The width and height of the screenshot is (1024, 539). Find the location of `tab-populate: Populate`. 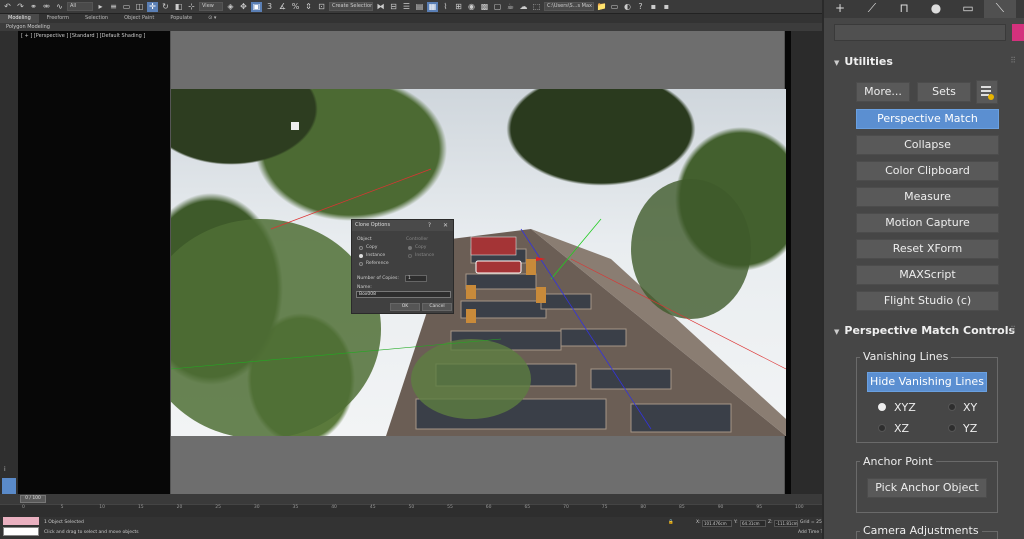

tab-populate: Populate is located at coordinates (181, 18).